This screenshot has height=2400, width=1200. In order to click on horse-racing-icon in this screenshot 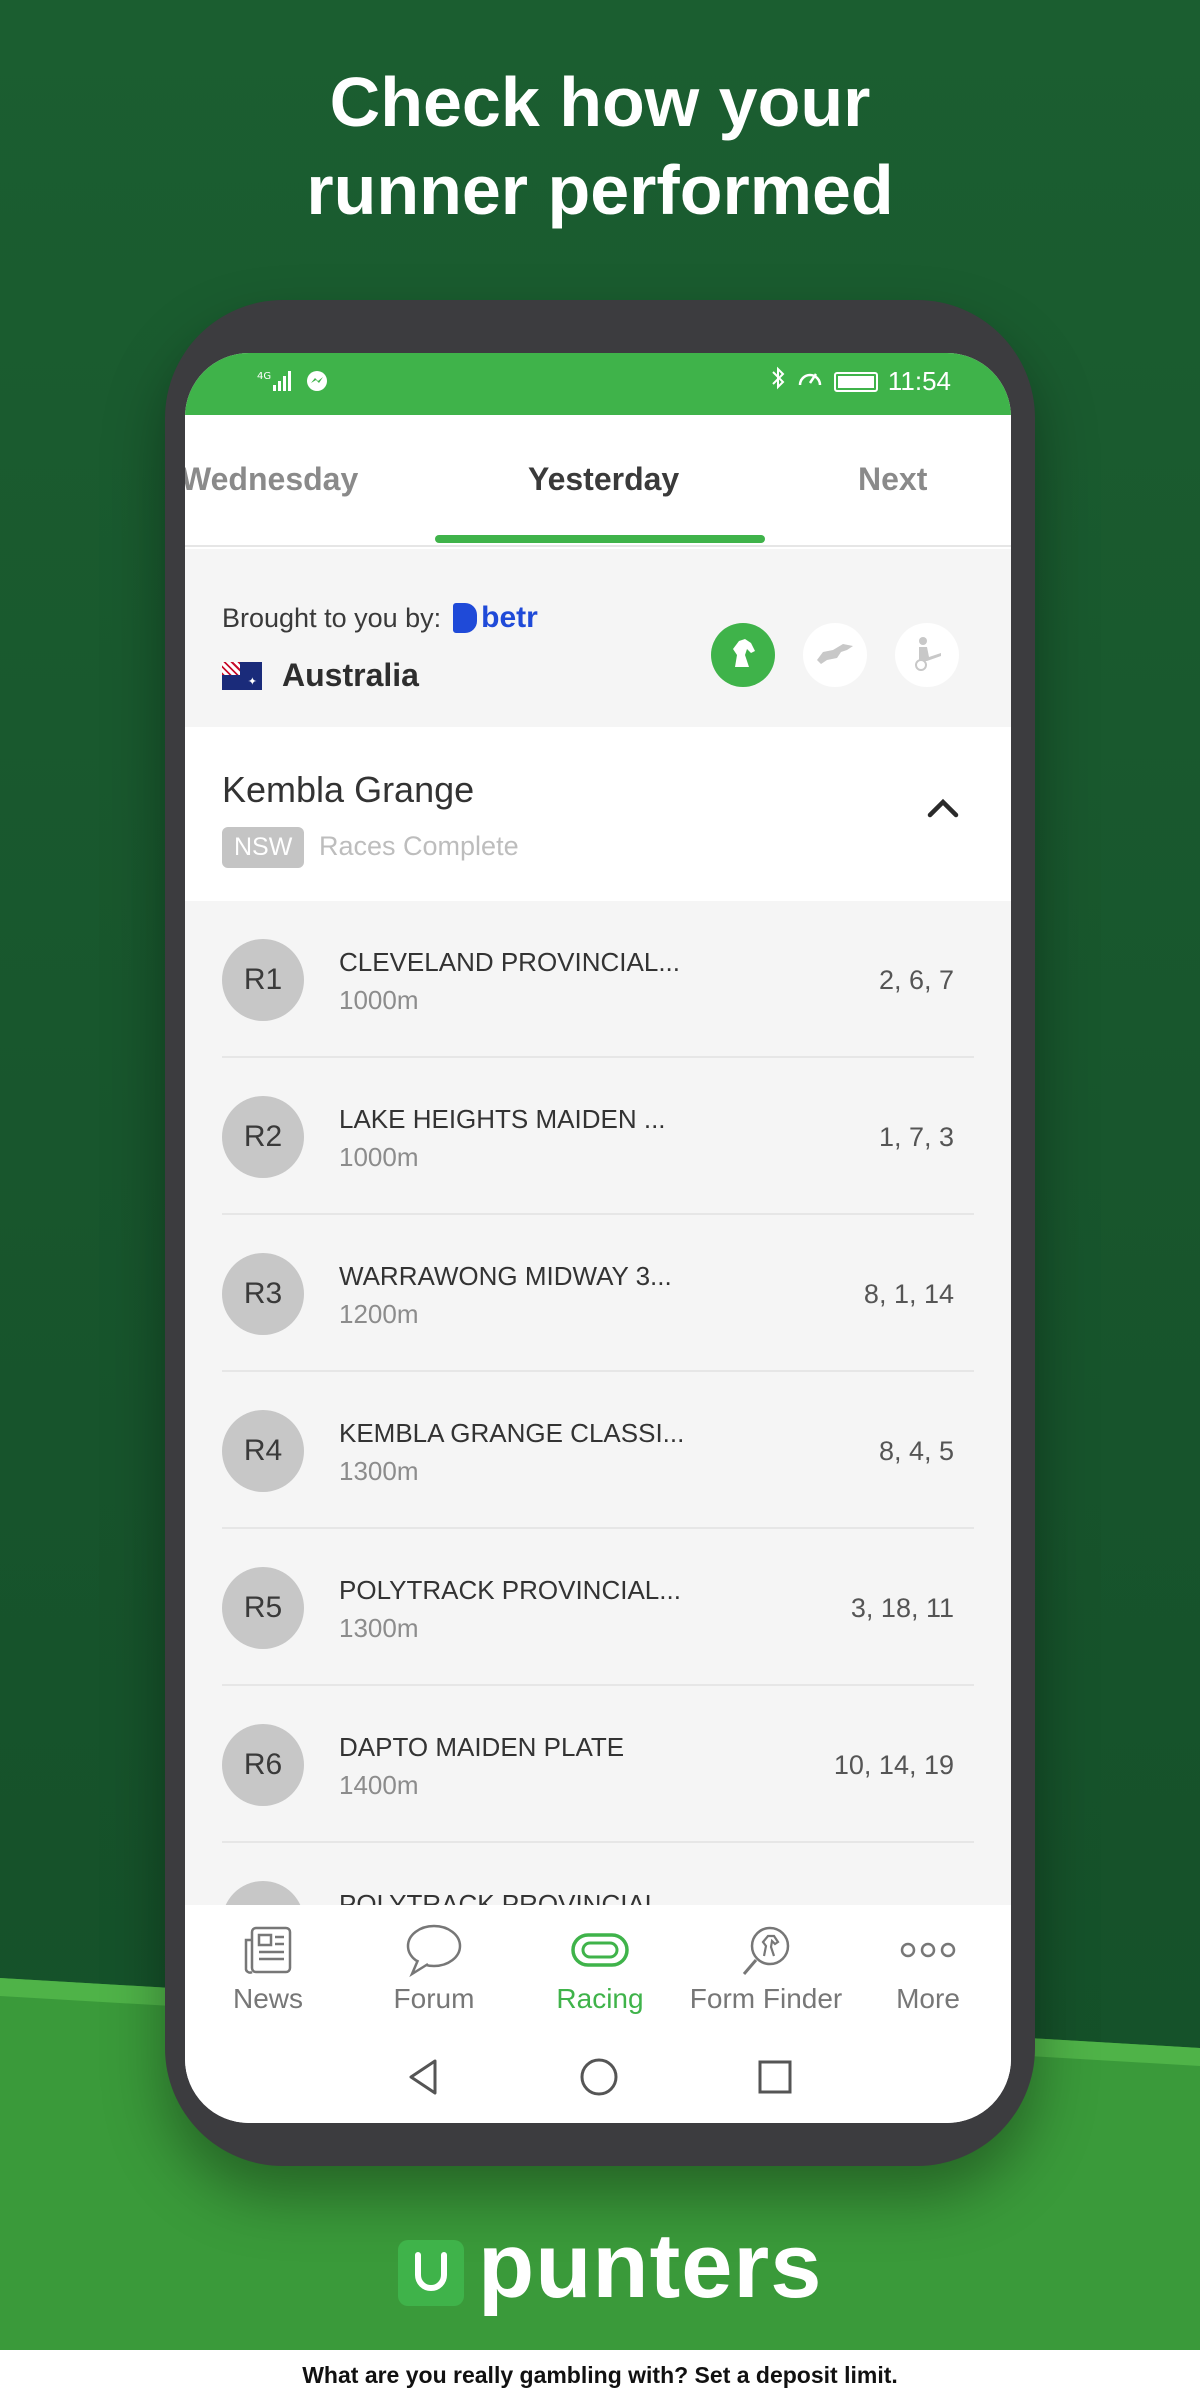, I will do `click(743, 655)`.